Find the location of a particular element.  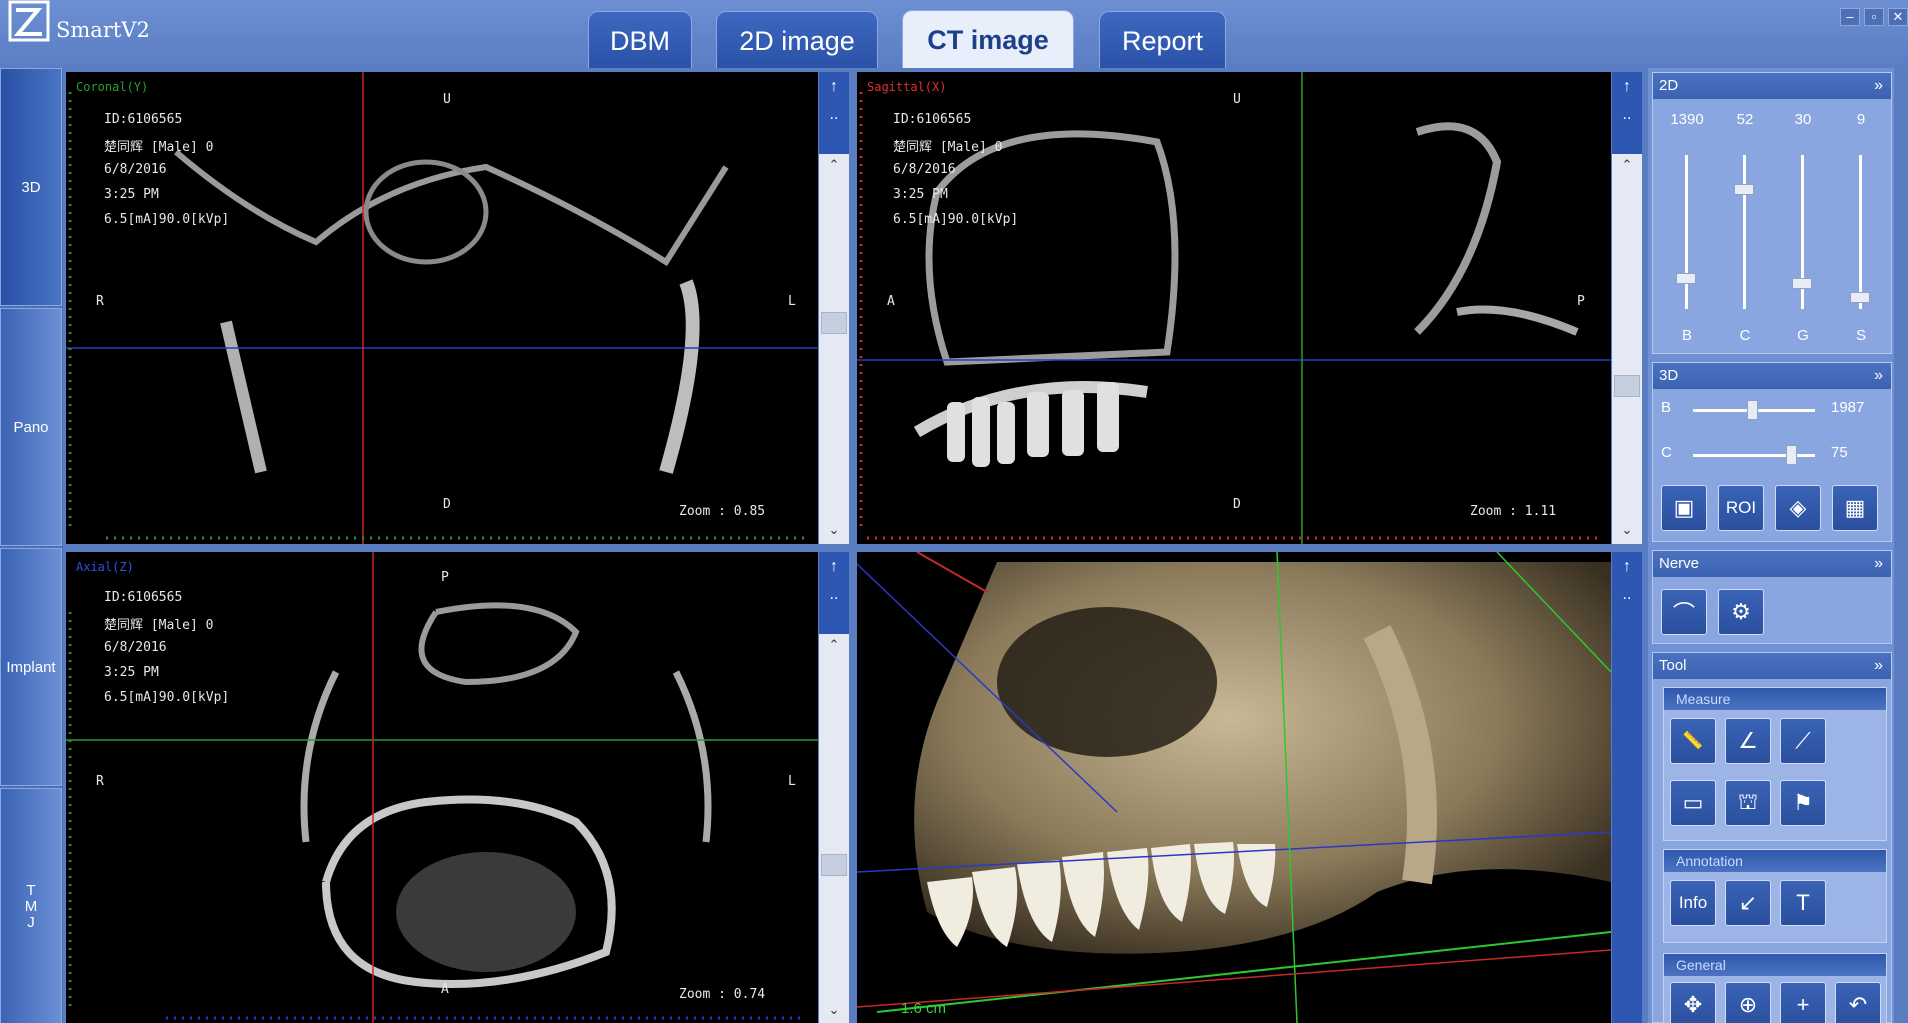

app-title: SmartV2 is located at coordinates (103, 30).